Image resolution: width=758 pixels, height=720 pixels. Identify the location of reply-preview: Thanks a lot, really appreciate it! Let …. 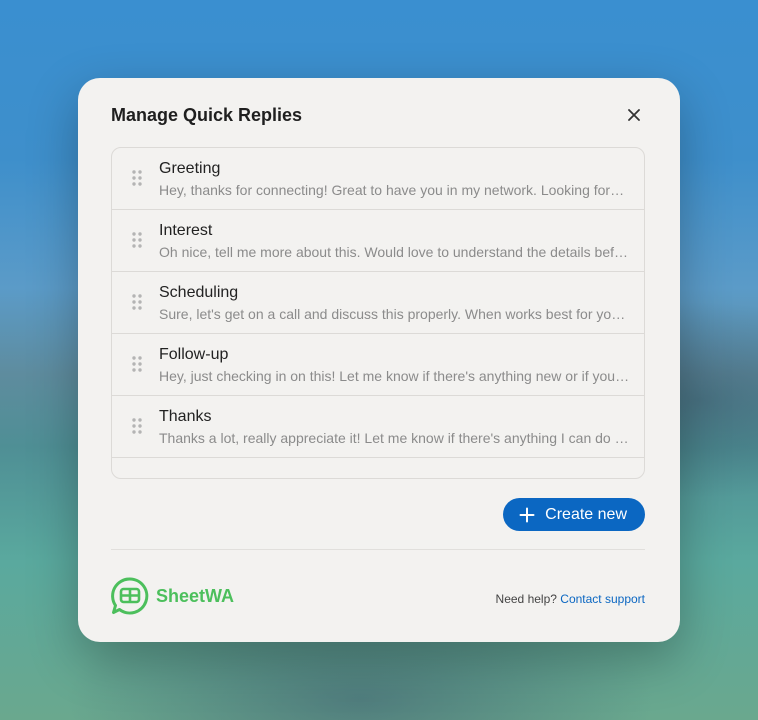
(395, 438).